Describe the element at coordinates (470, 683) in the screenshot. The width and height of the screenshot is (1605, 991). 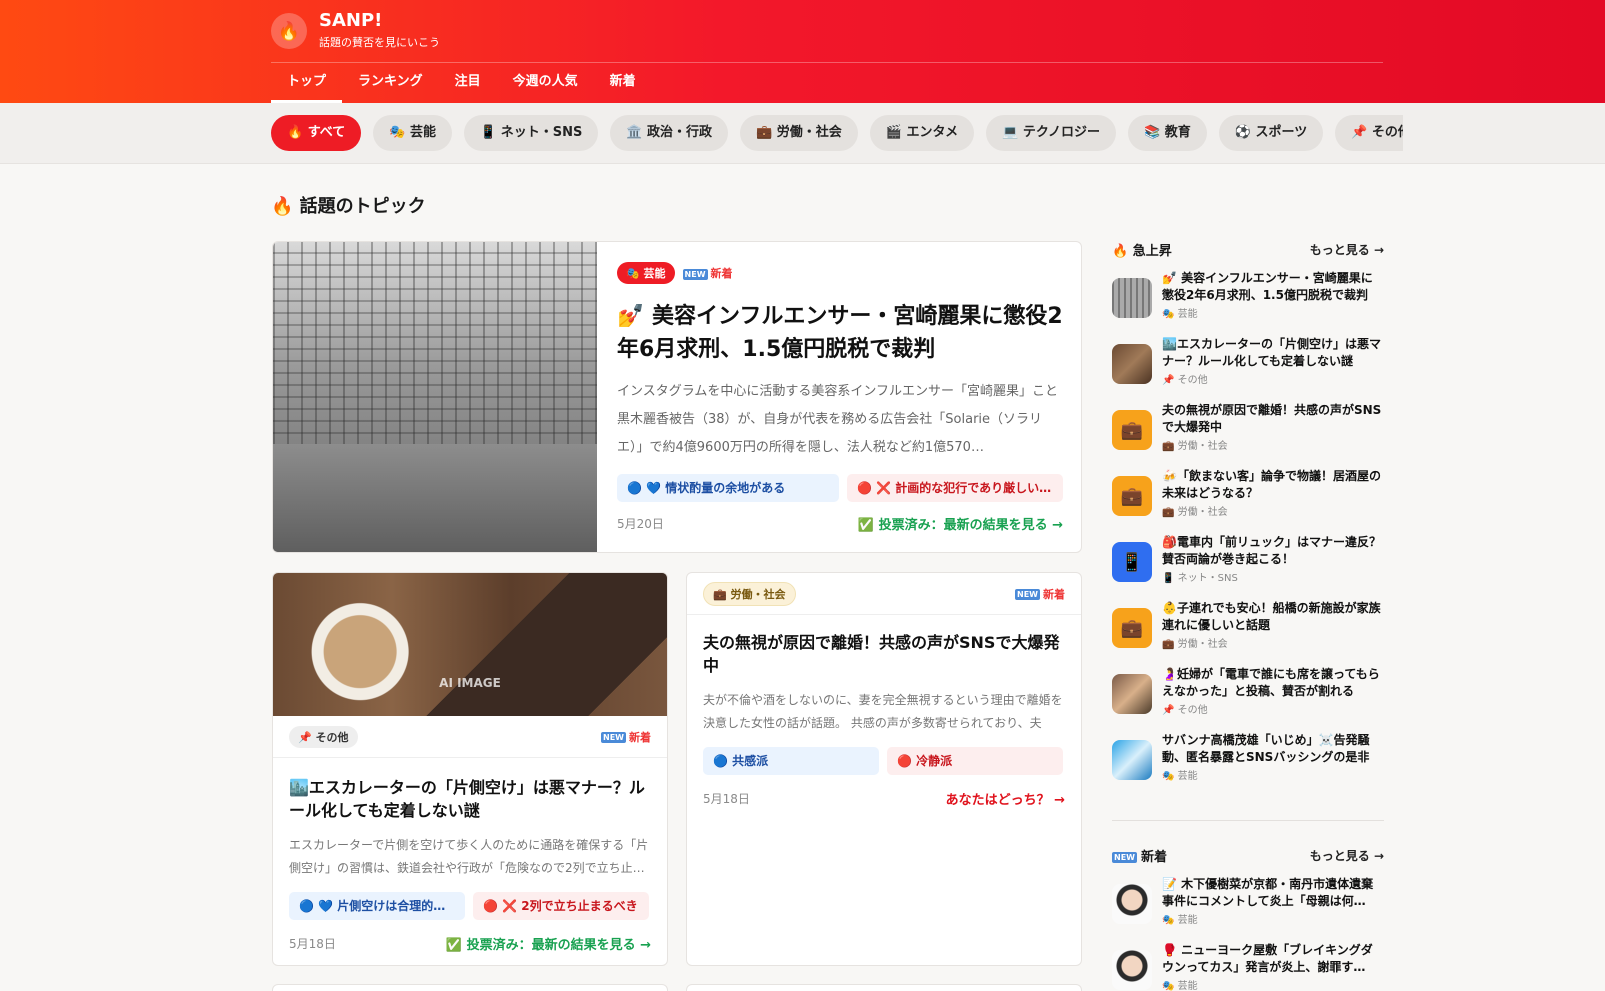
I see `ai-image-label: AI IMAGE` at that location.